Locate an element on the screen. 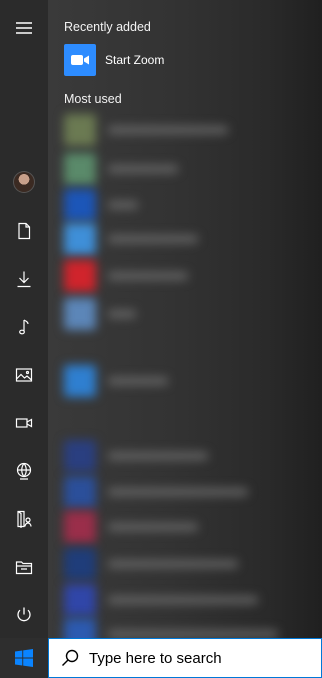 The width and height of the screenshot is (322, 678). documents-button is located at coordinates (24, 231).